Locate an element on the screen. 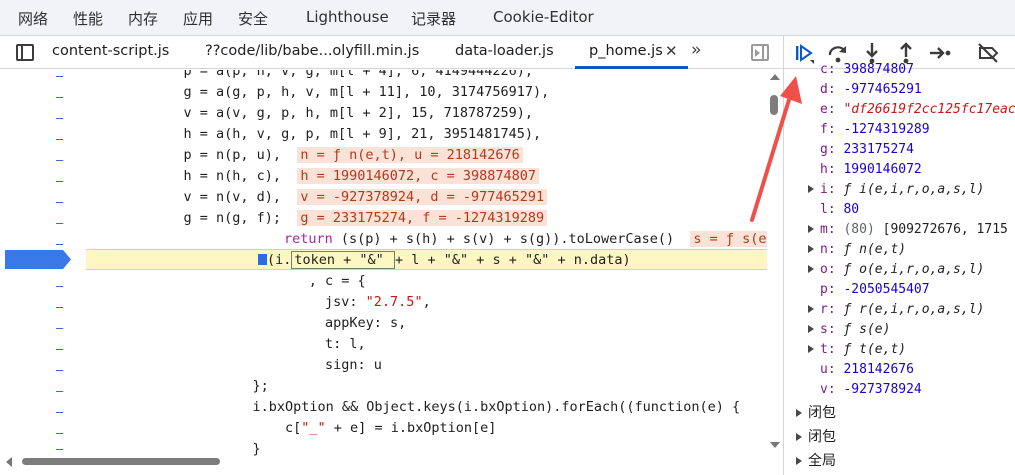 This screenshot has height=475, width=1015. file-tab-p-home: p_home.js is located at coordinates (626, 51).